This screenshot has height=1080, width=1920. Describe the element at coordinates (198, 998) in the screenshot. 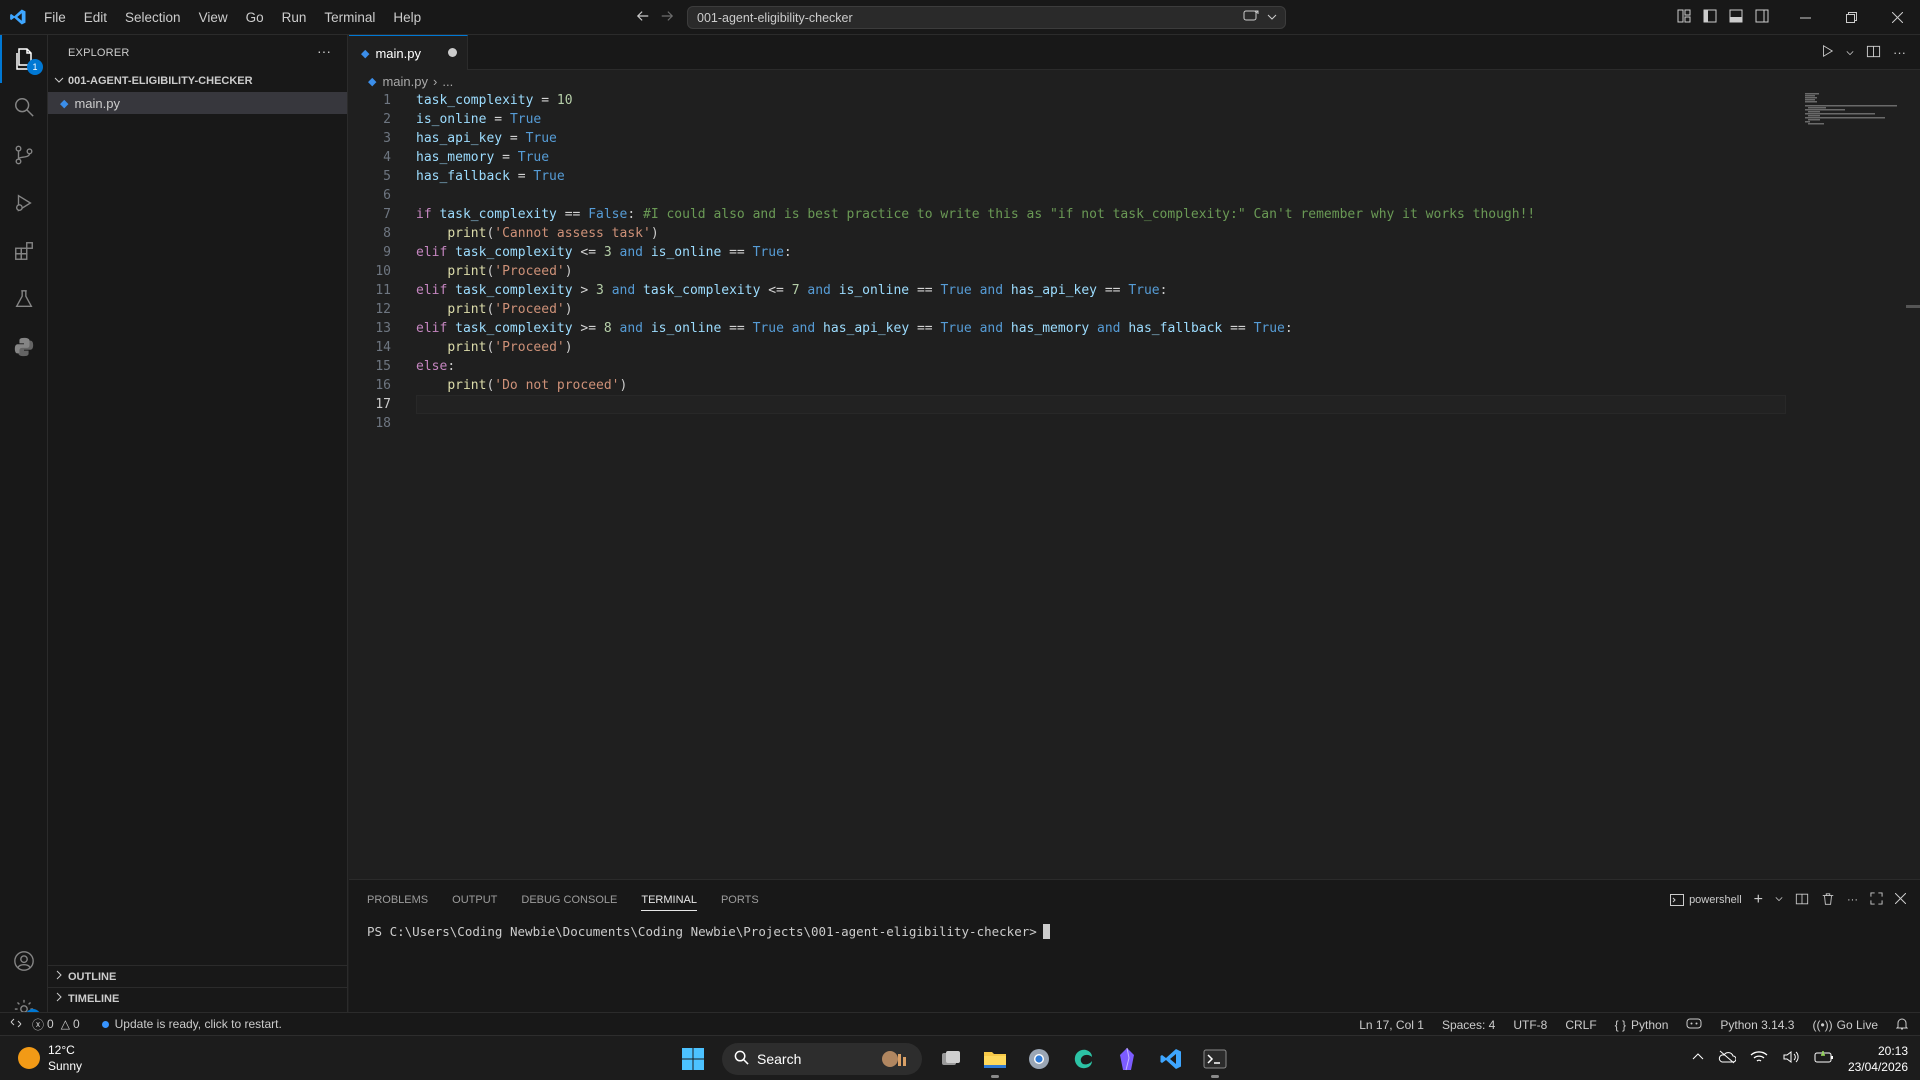

I see `timeline-section: TIMELINE` at that location.